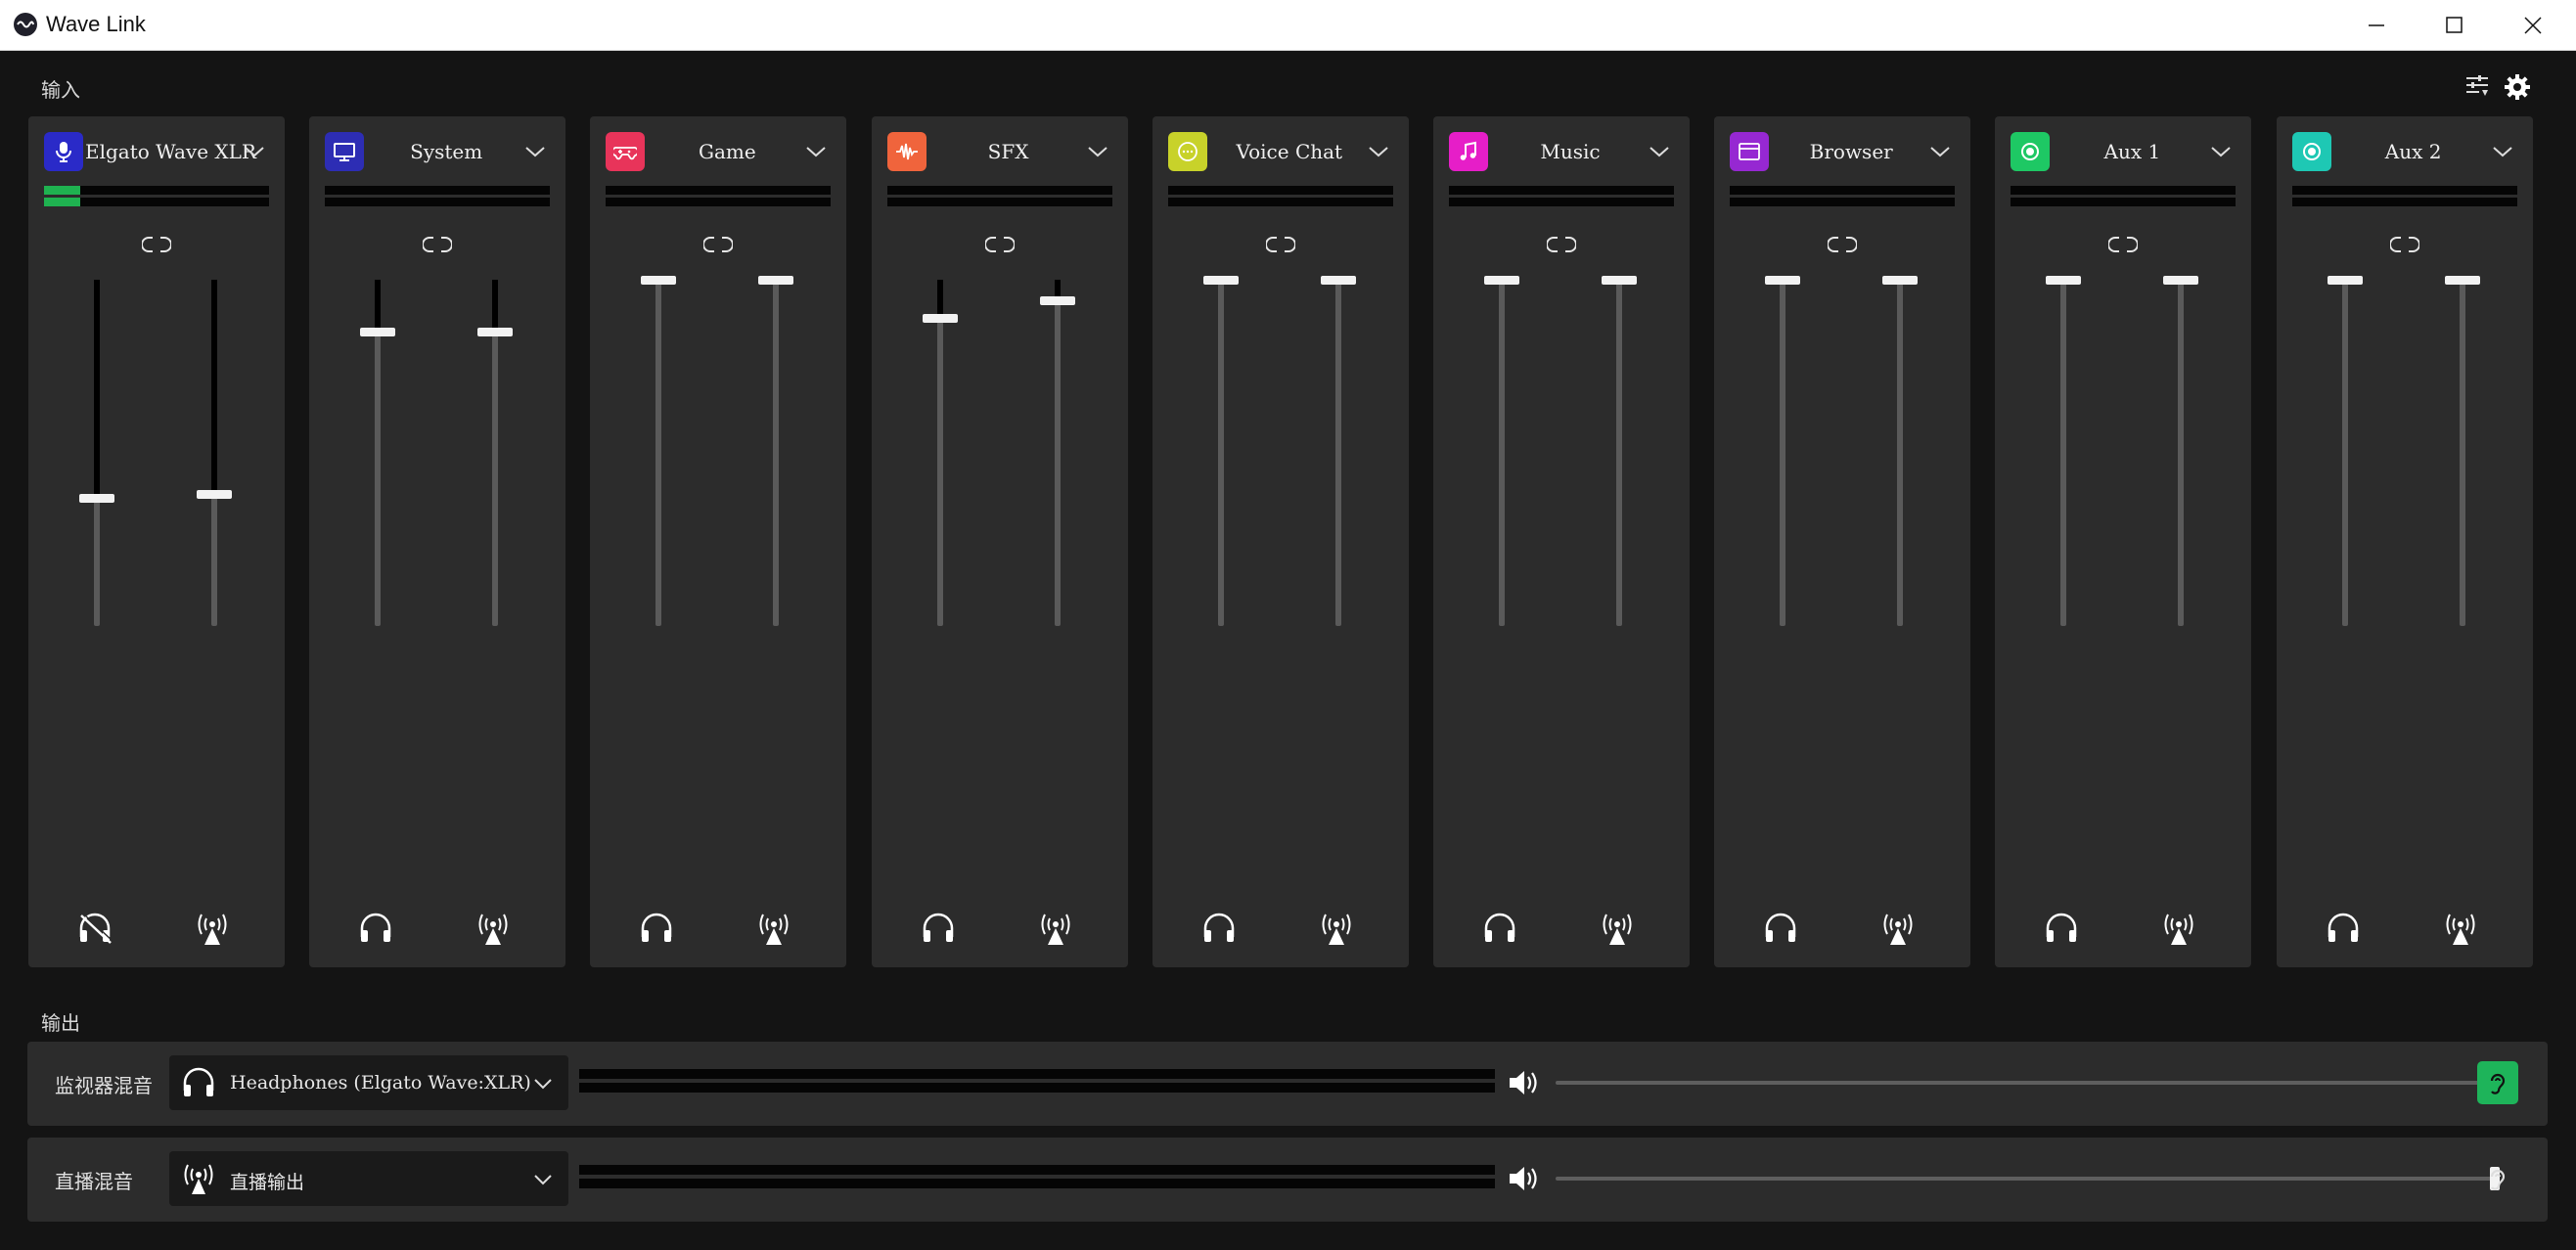 The width and height of the screenshot is (2576, 1250). What do you see at coordinates (2454, 25) in the screenshot?
I see `maximize-button` at bounding box center [2454, 25].